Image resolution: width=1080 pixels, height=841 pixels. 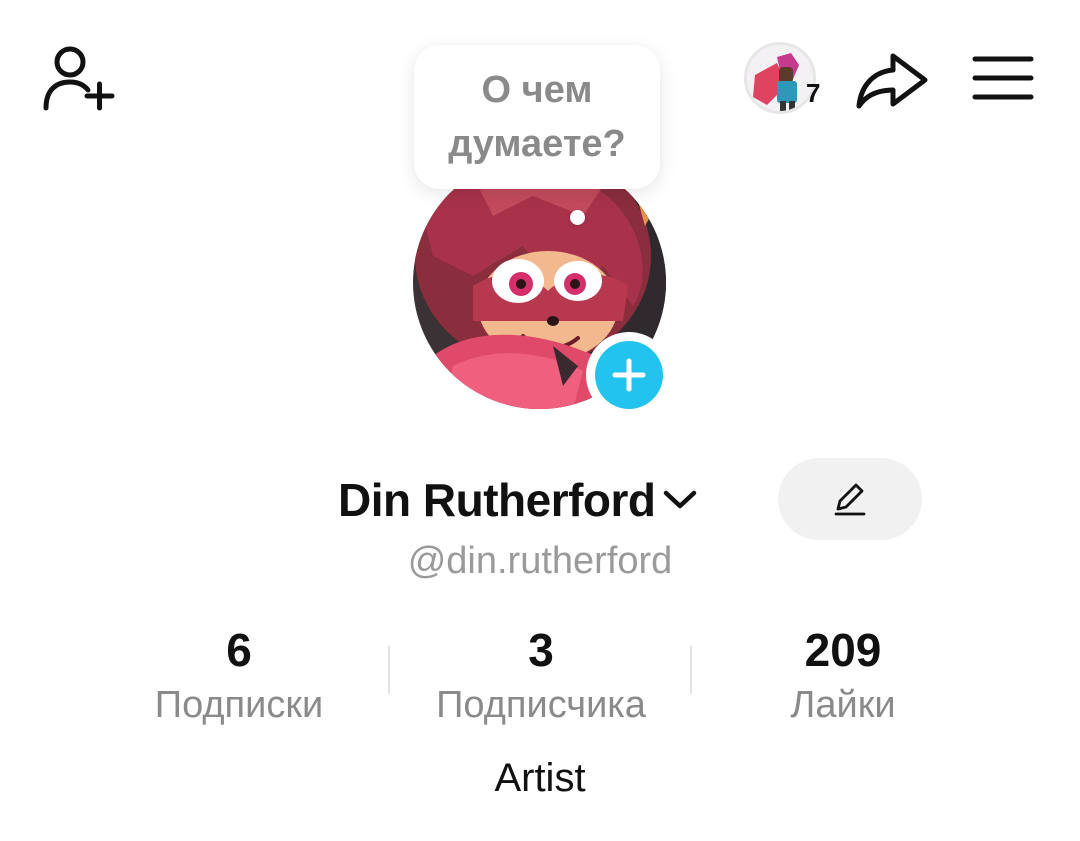 What do you see at coordinates (78, 78) in the screenshot?
I see `add-friend-icon` at bounding box center [78, 78].